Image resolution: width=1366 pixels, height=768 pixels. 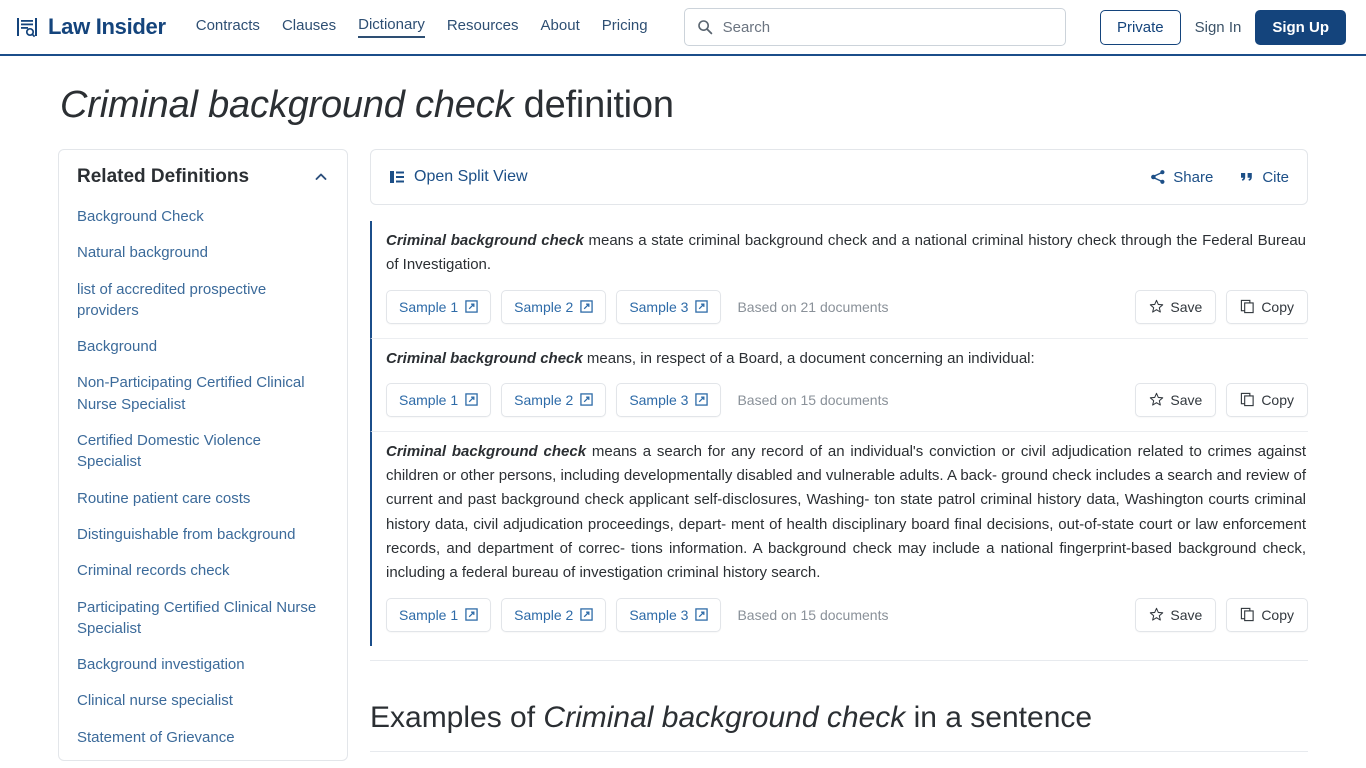 I want to click on search-box, so click(x=874, y=27).